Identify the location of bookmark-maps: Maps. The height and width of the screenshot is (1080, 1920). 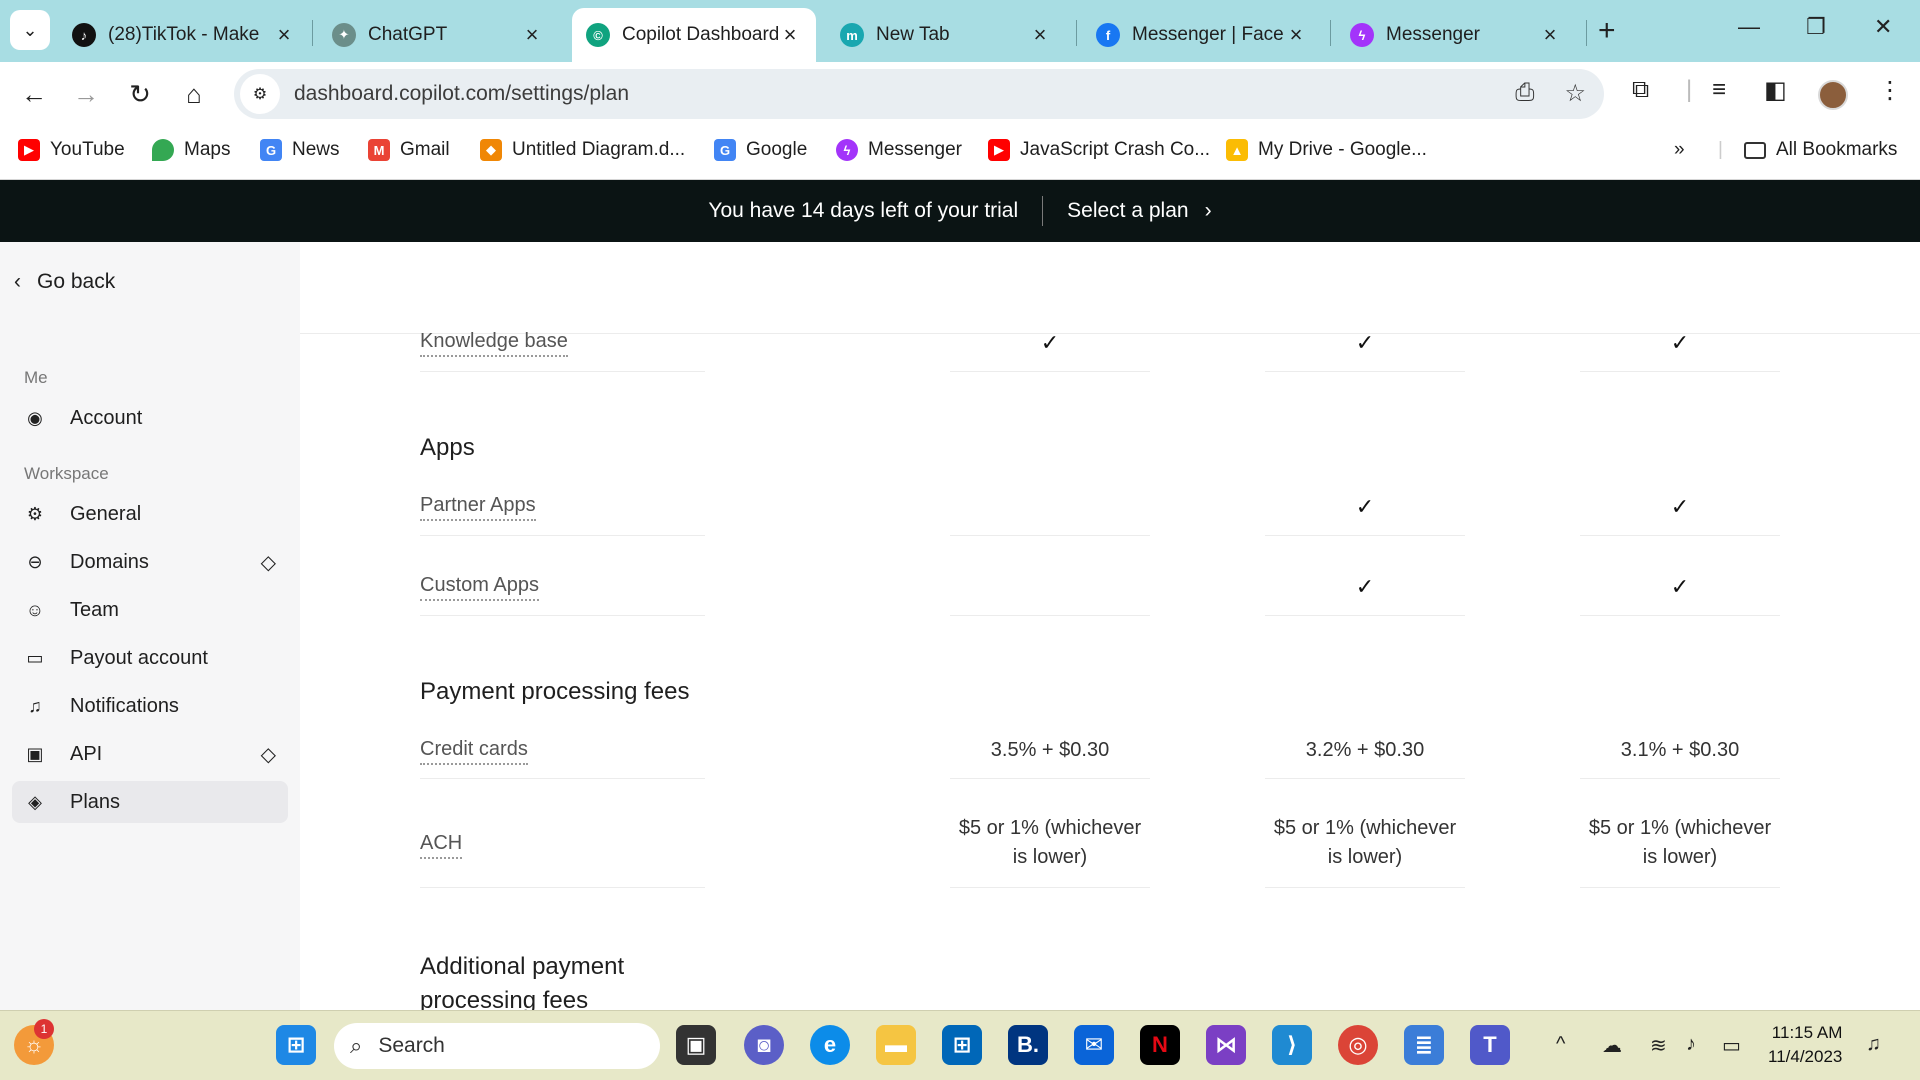
(191, 150).